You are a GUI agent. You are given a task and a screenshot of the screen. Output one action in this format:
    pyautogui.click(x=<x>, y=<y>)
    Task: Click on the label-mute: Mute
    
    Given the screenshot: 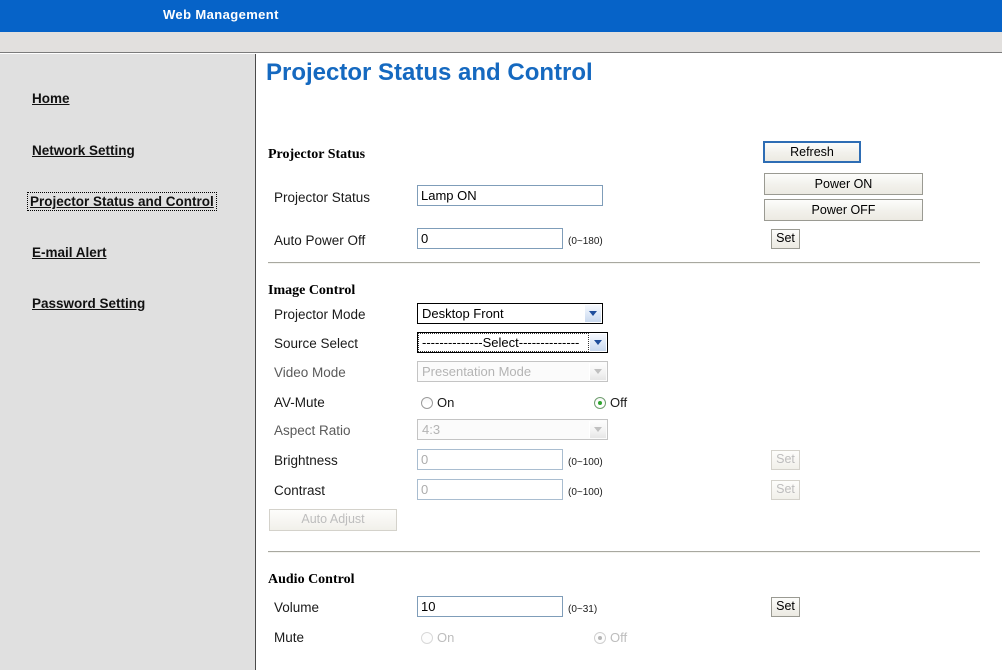 What is the action you would take?
    pyautogui.click(x=289, y=637)
    